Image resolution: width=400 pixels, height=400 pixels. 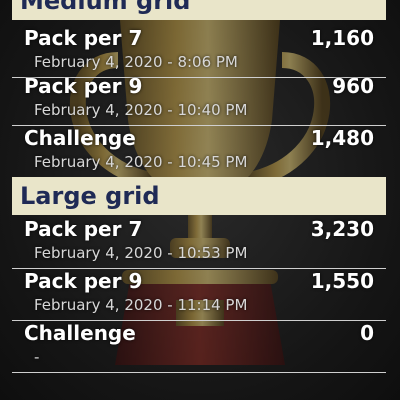 What do you see at coordinates (199, 344) in the screenshot?
I see `score-row: Challenge 0 -` at bounding box center [199, 344].